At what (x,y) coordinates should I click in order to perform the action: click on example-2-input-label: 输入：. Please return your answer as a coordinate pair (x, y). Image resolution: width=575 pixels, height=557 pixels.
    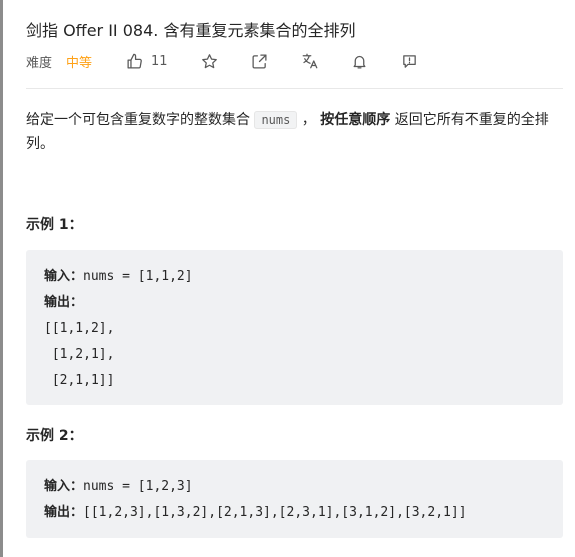
    Looking at the image, I should click on (64, 486).